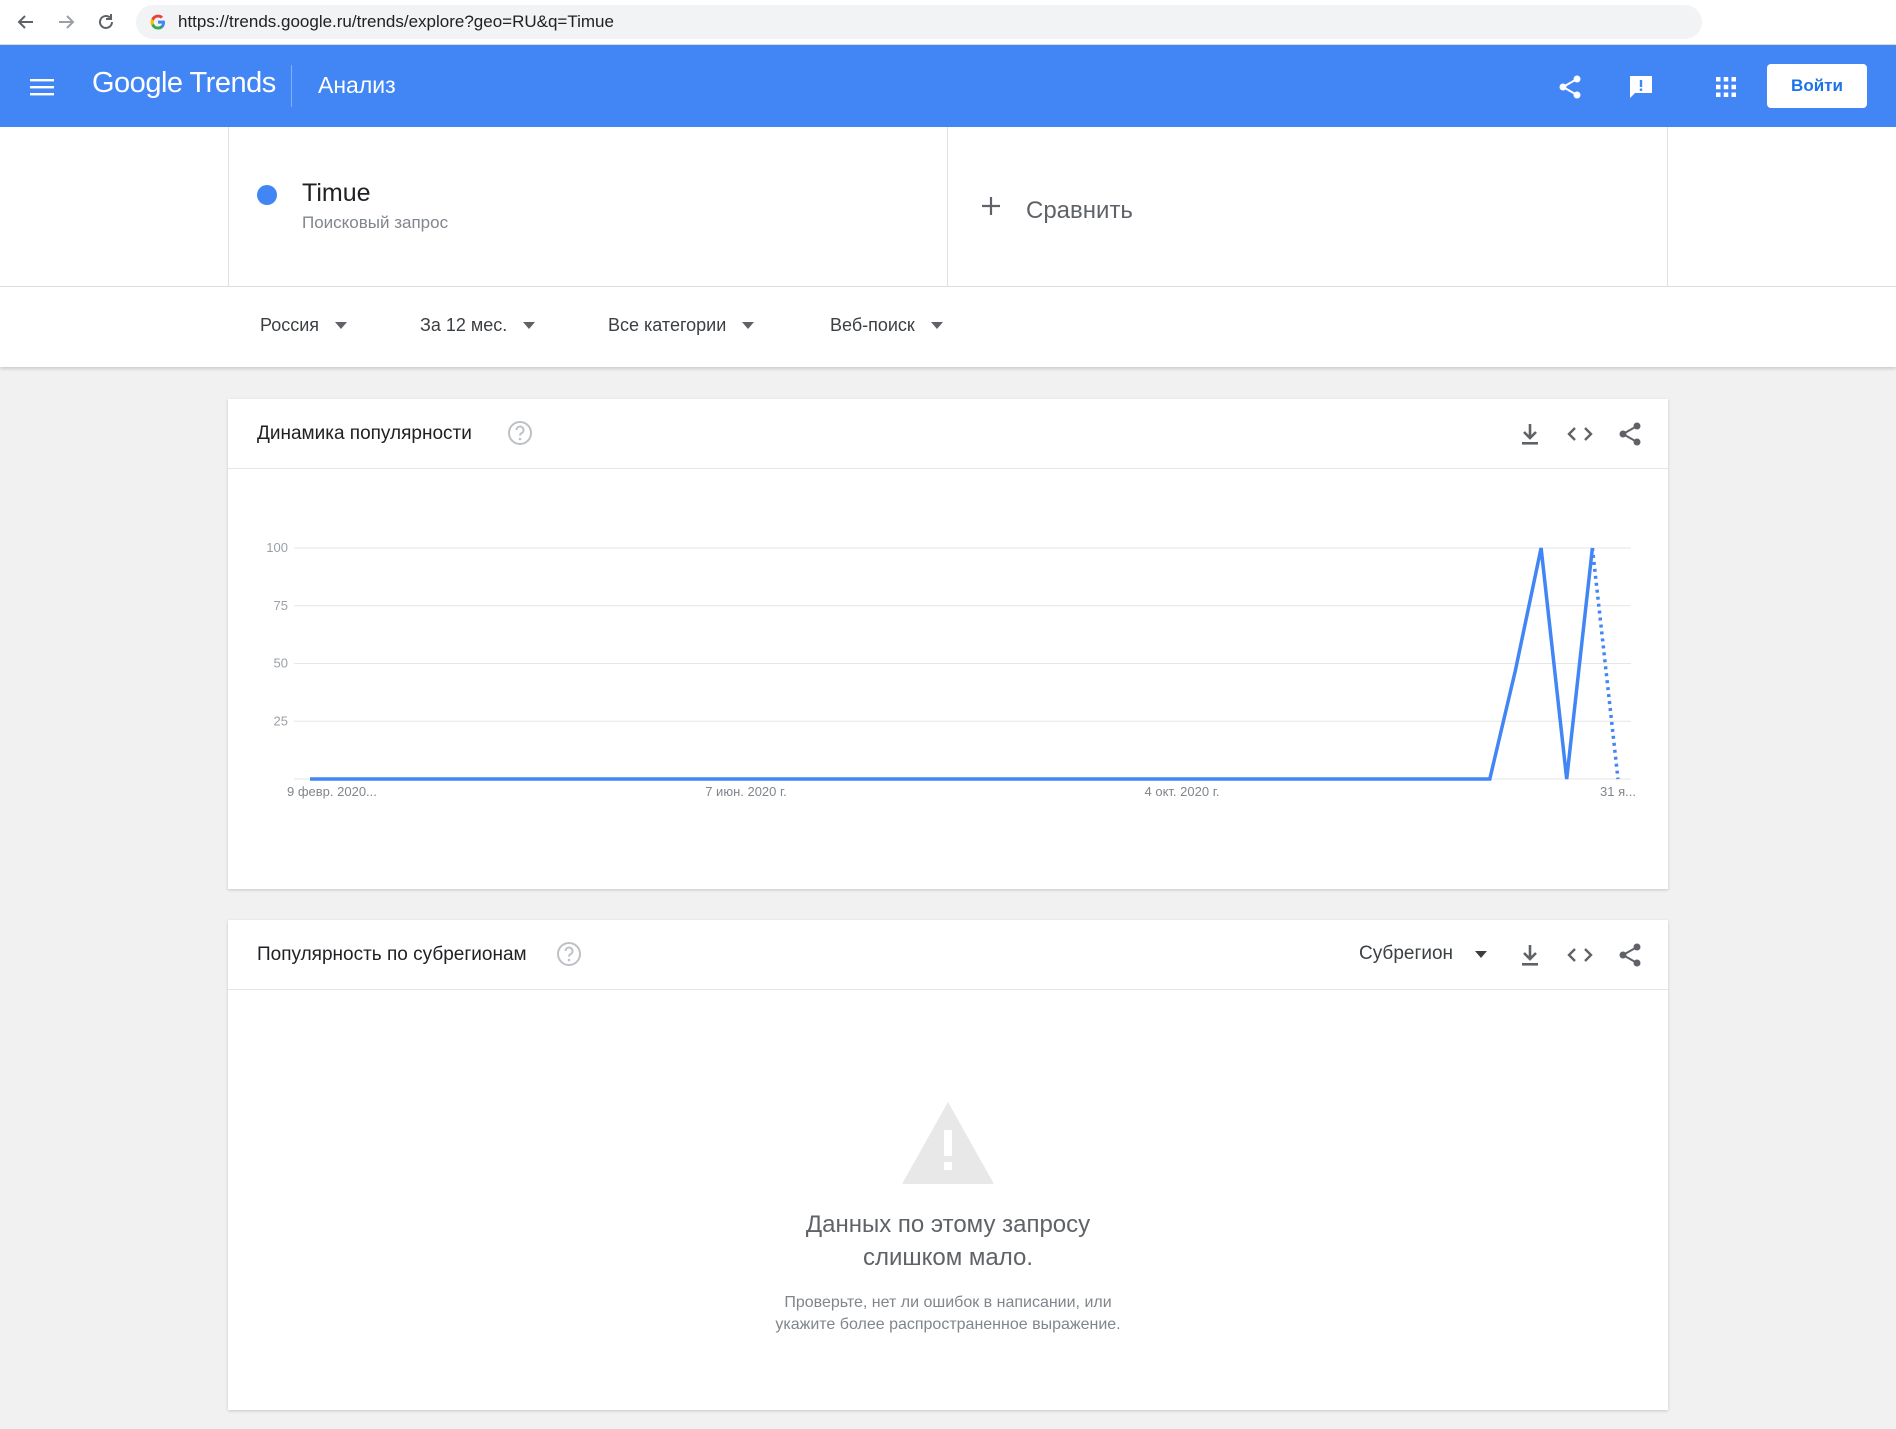  What do you see at coordinates (667, 325) in the screenshot?
I see `category-filter-label: Все категории` at bounding box center [667, 325].